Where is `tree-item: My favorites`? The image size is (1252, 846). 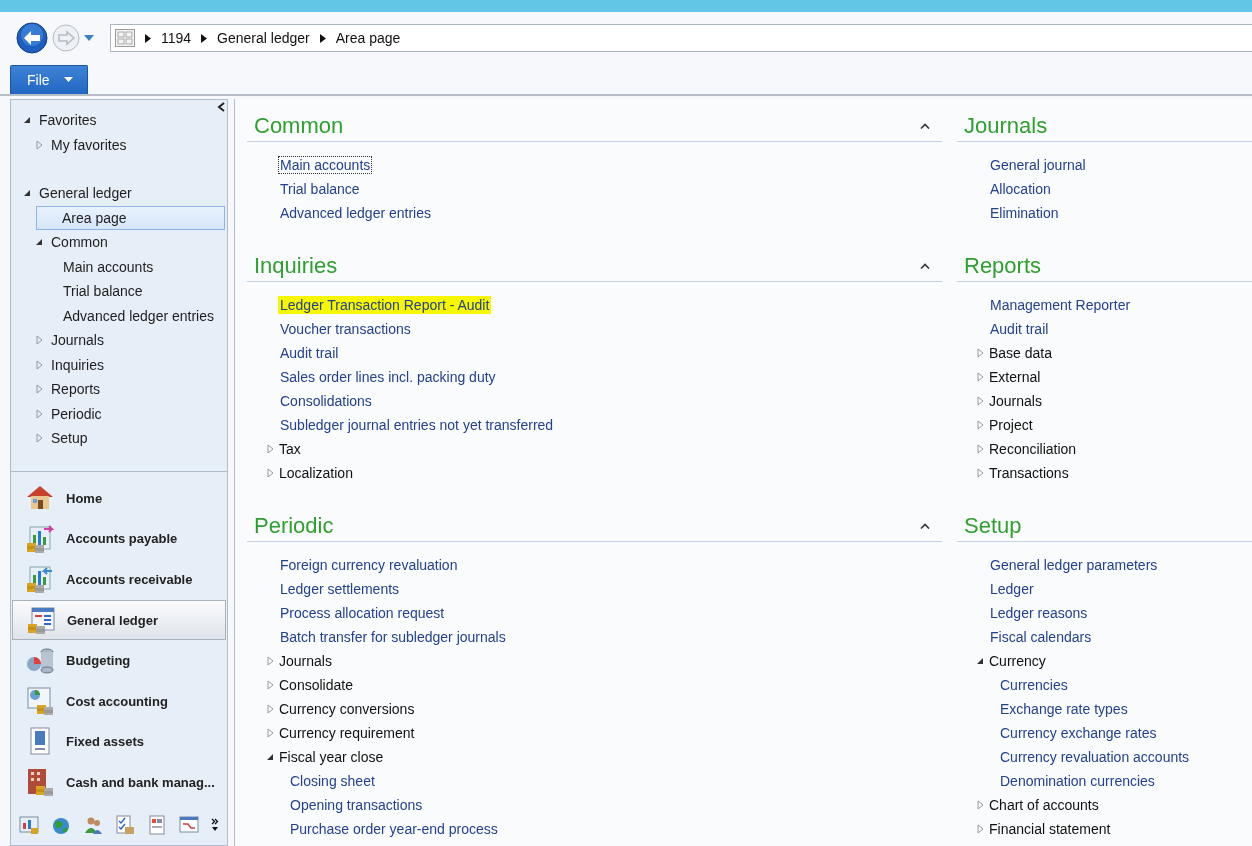 tree-item: My favorites is located at coordinates (129, 144).